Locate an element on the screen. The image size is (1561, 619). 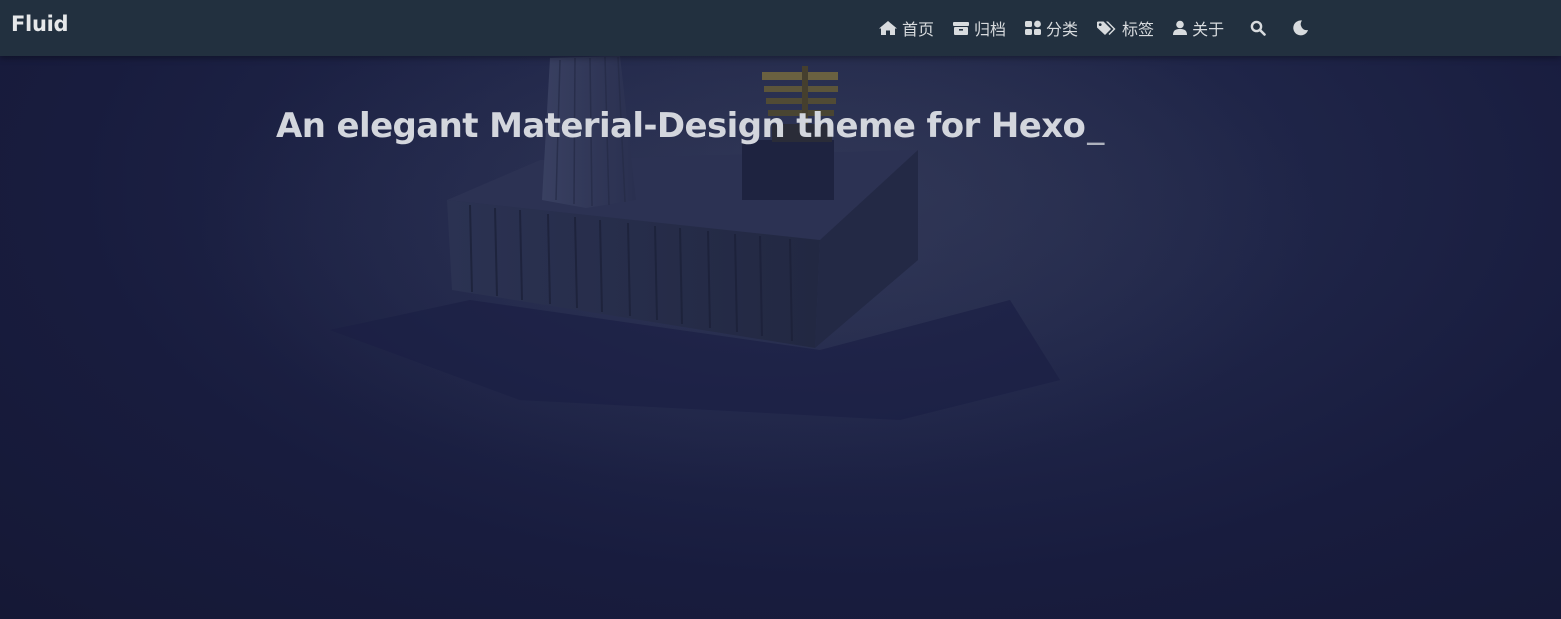
nav-item-home: 首页 is located at coordinates (906, 28).